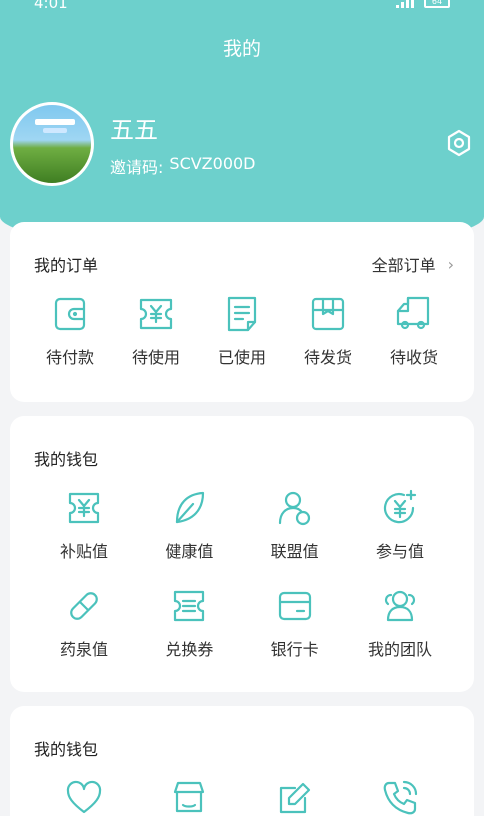 The image size is (484, 816). Describe the element at coordinates (403, 265) in the screenshot. I see `all-orders-label: 全部订单` at that location.